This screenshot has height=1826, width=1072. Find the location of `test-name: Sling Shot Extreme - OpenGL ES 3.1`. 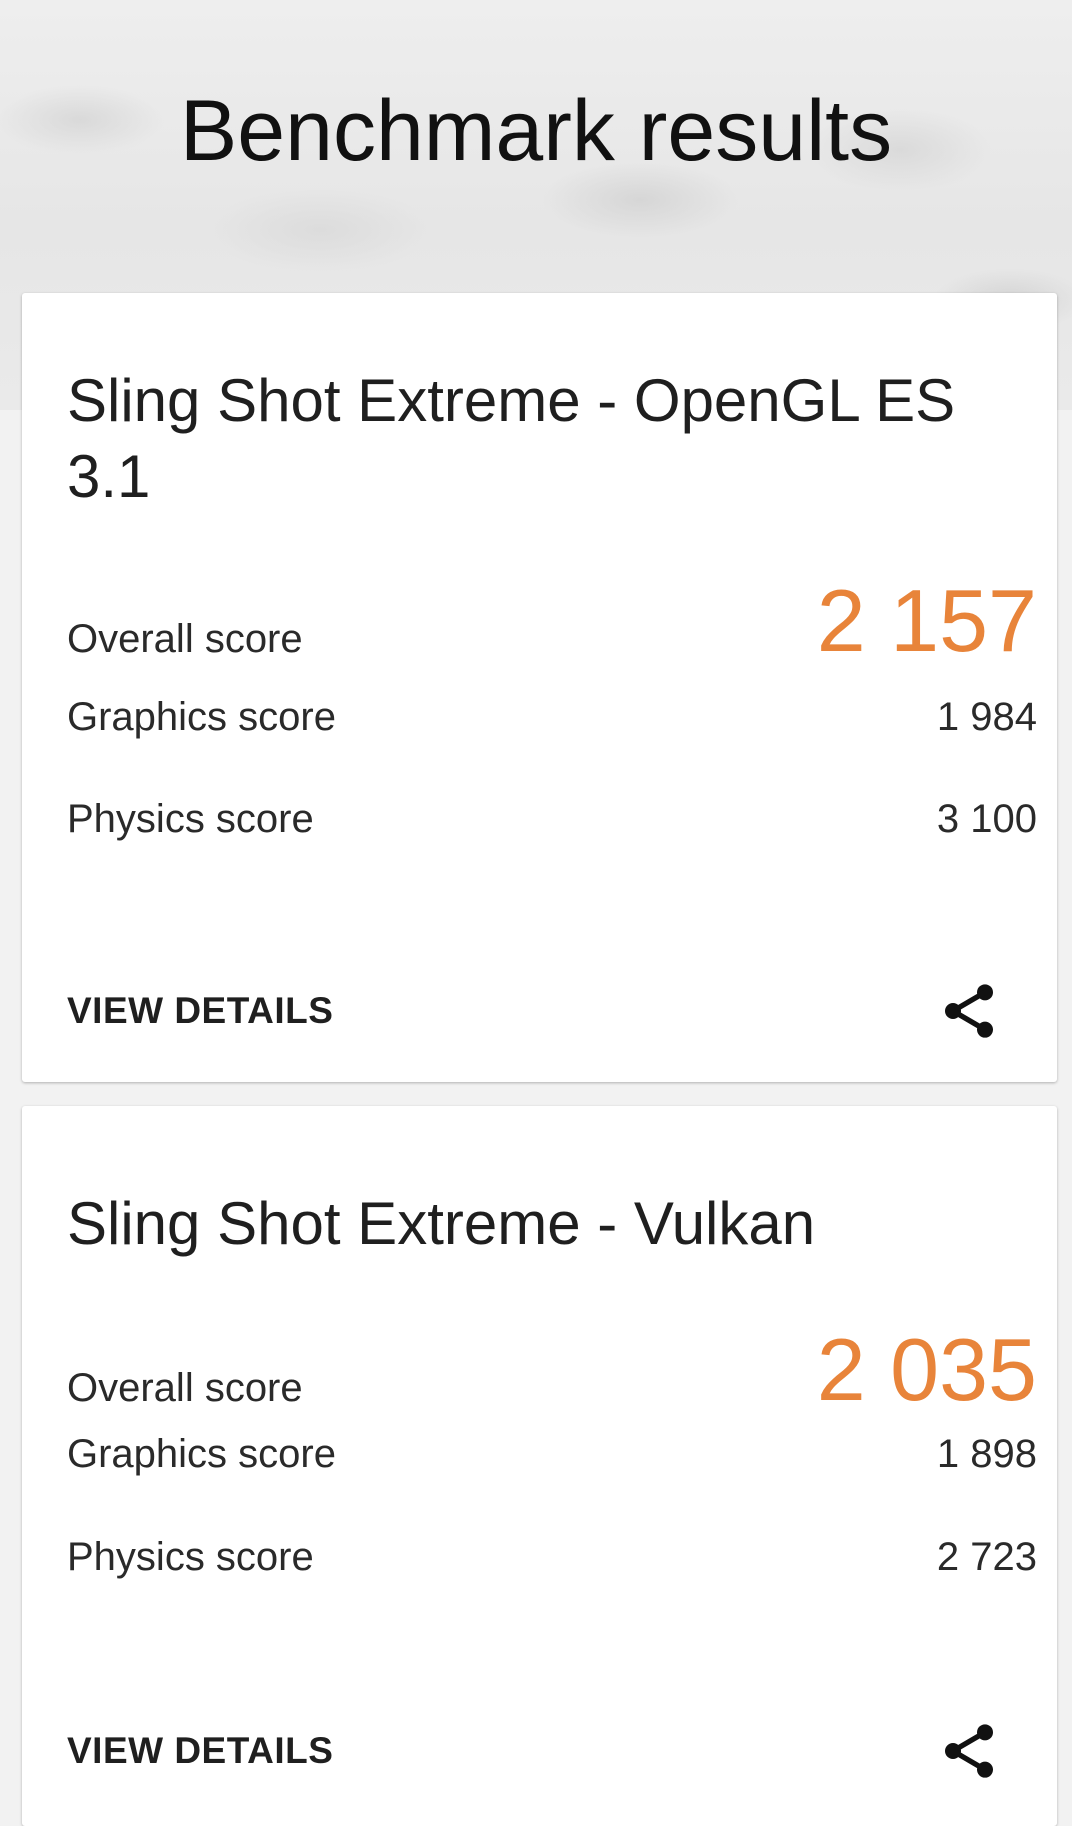

test-name: Sling Shot Extreme - OpenGL ES 3.1 is located at coordinates (511, 438).